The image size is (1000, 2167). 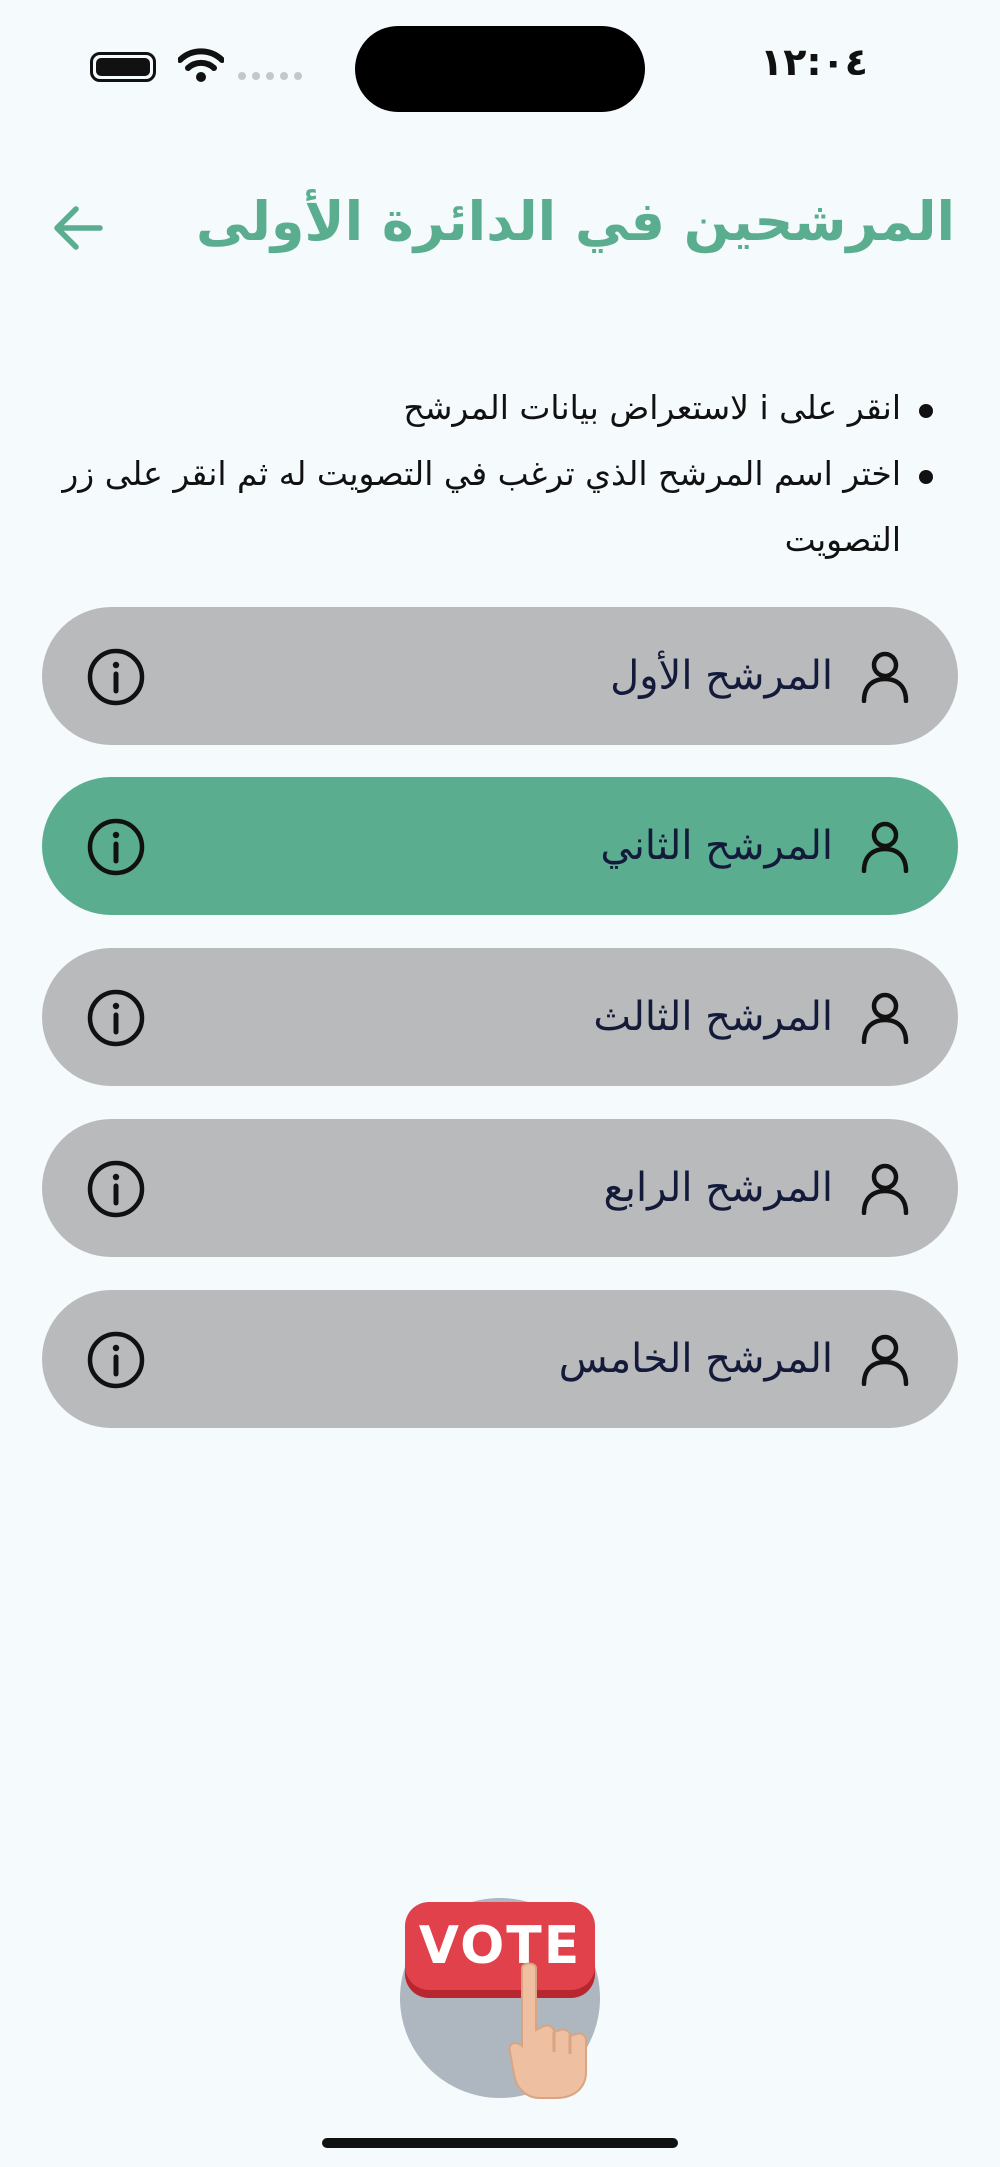 I want to click on page-title: المرشحين في الدائرة الأولى, so click(x=575, y=221).